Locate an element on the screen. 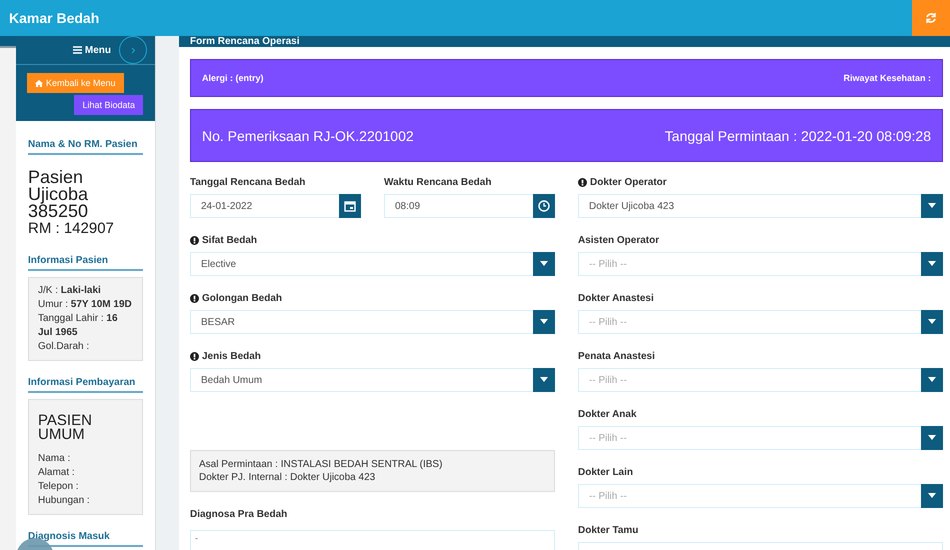 The width and height of the screenshot is (950, 550). info-line: Alamat : is located at coordinates (57, 473).